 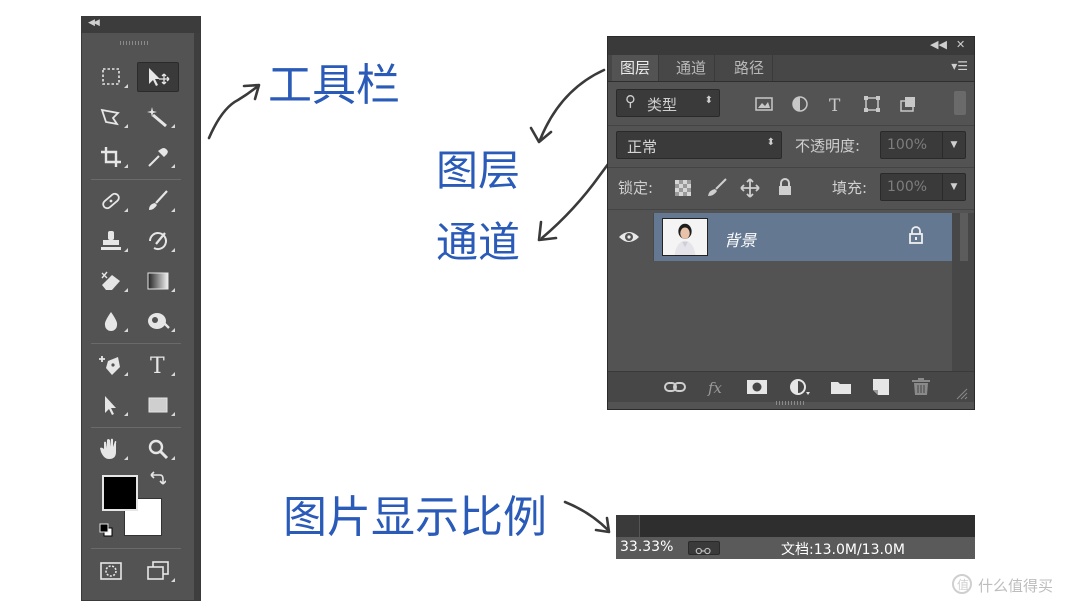 I want to click on watermark-logo-icon: 值, so click(x=962, y=584).